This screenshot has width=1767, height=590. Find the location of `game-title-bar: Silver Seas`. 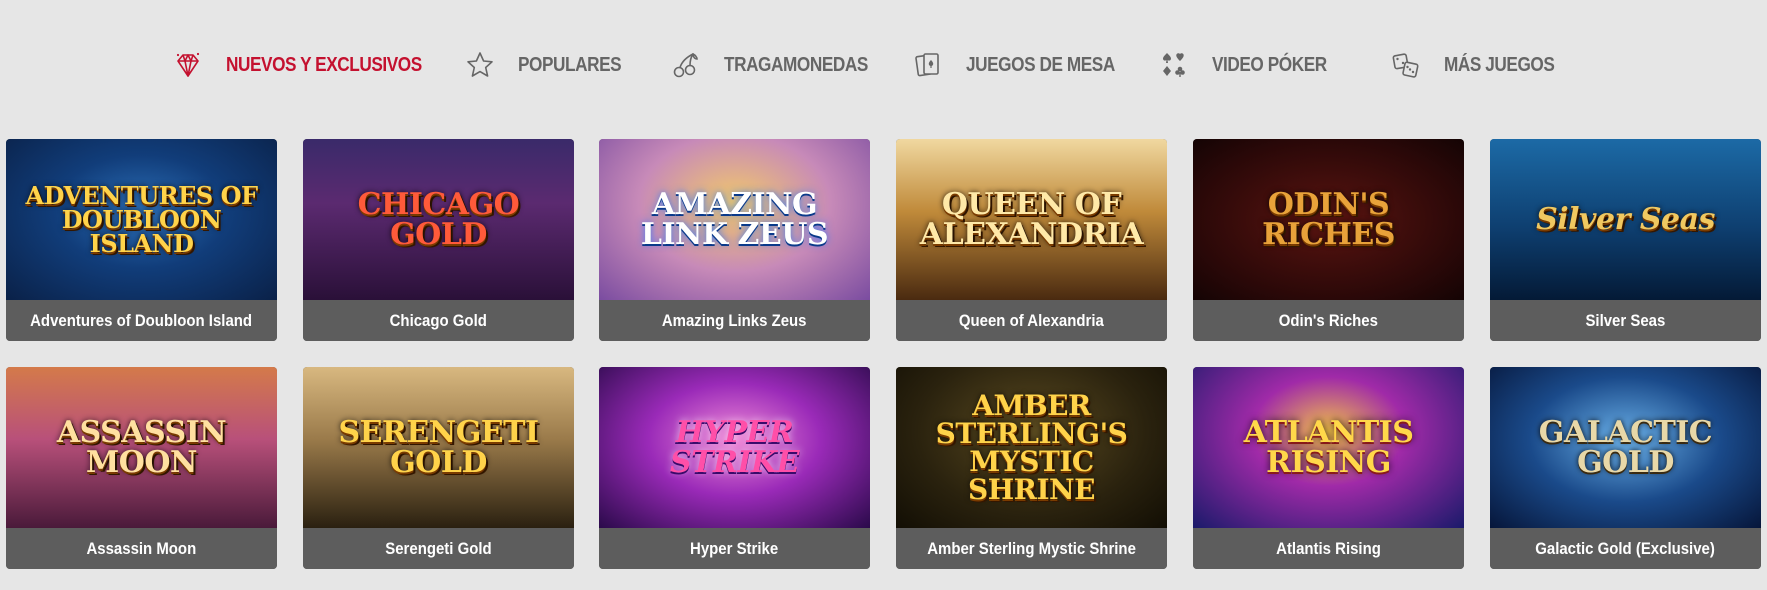

game-title-bar: Silver Seas is located at coordinates (1625, 320).